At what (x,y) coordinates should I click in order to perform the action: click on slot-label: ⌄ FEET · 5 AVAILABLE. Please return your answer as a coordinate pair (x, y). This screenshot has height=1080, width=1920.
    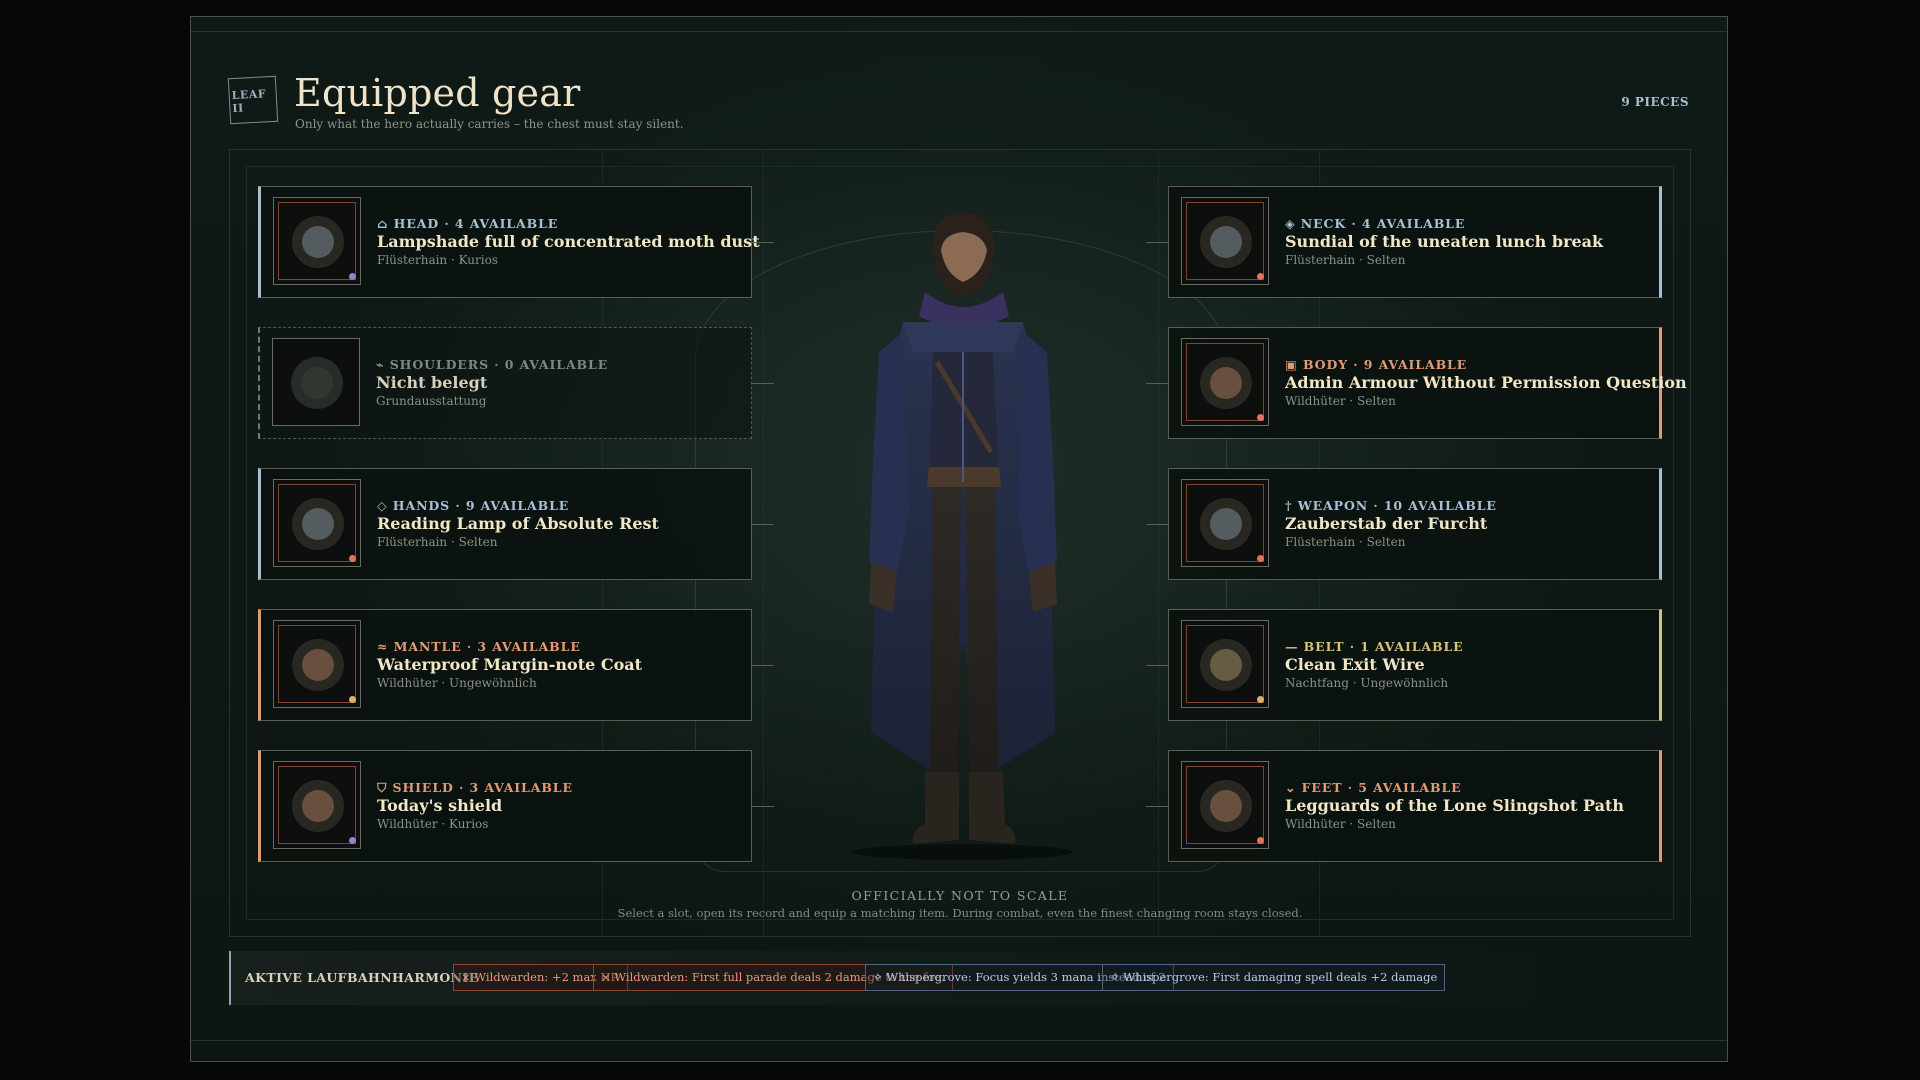
    Looking at the image, I should click on (1373, 787).